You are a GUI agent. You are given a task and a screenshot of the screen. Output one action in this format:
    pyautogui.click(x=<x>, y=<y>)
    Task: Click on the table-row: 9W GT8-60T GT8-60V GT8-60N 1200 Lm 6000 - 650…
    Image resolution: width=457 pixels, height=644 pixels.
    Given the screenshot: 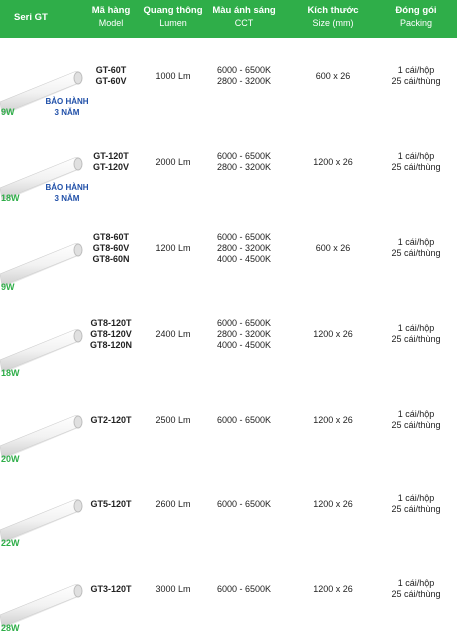 What is the action you would take?
    pyautogui.click(x=228, y=255)
    